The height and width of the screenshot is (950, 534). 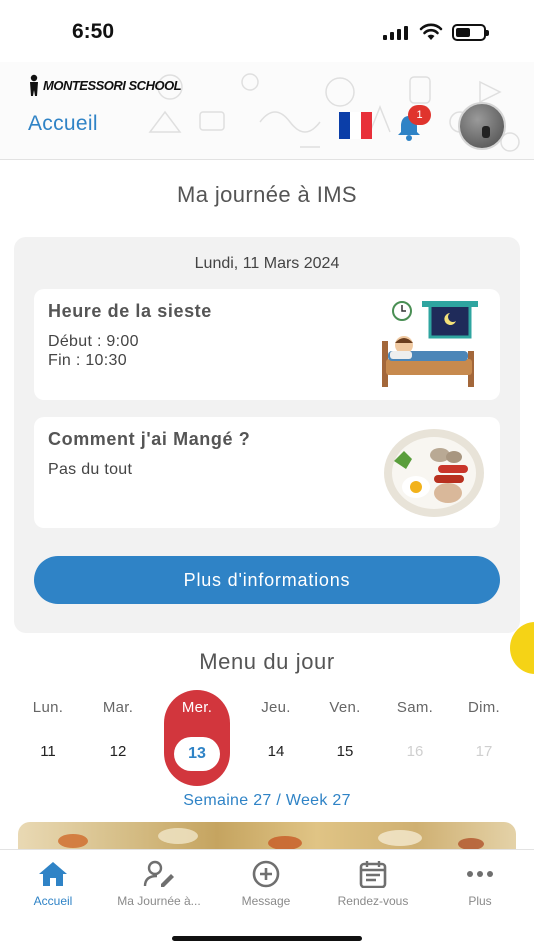 I want to click on avatar, so click(x=482, y=126).